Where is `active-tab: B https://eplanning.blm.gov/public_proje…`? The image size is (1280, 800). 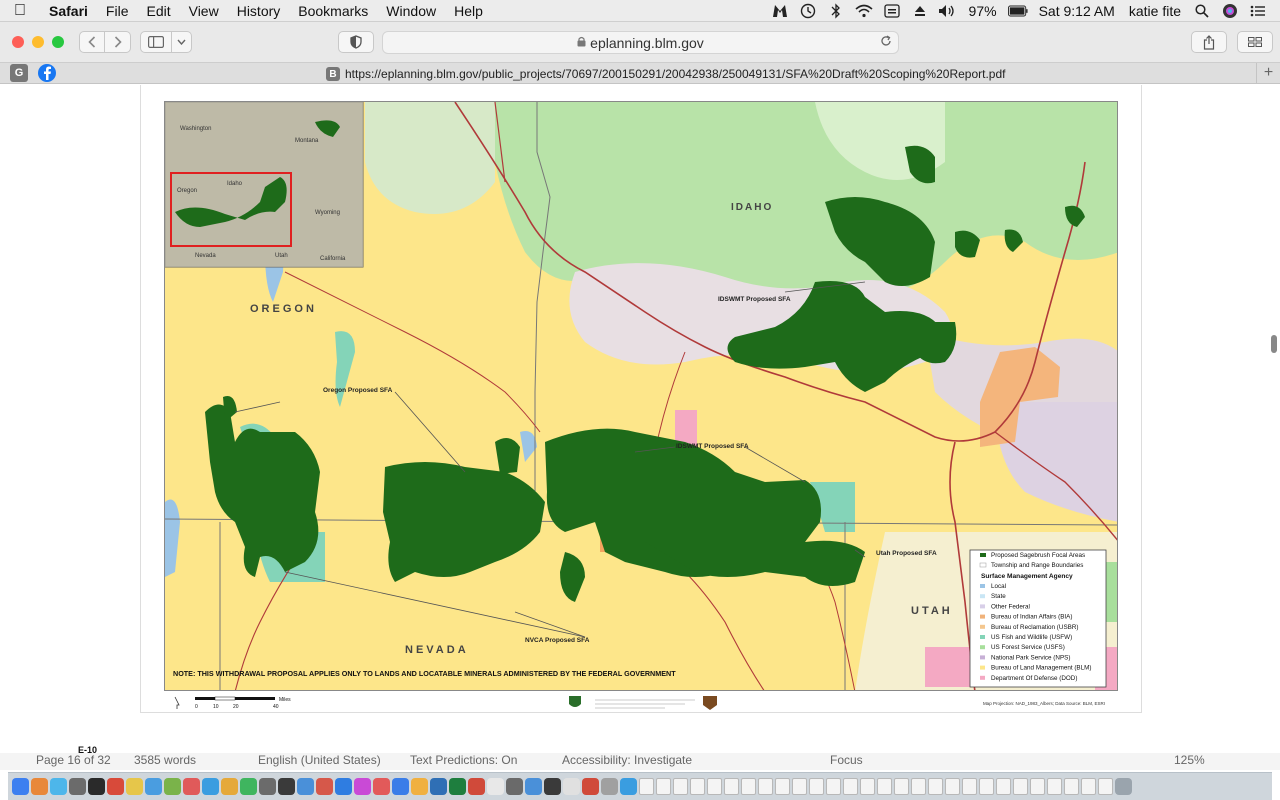 active-tab: B https://eplanning.blm.gov/public_proje… is located at coordinates (666, 74).